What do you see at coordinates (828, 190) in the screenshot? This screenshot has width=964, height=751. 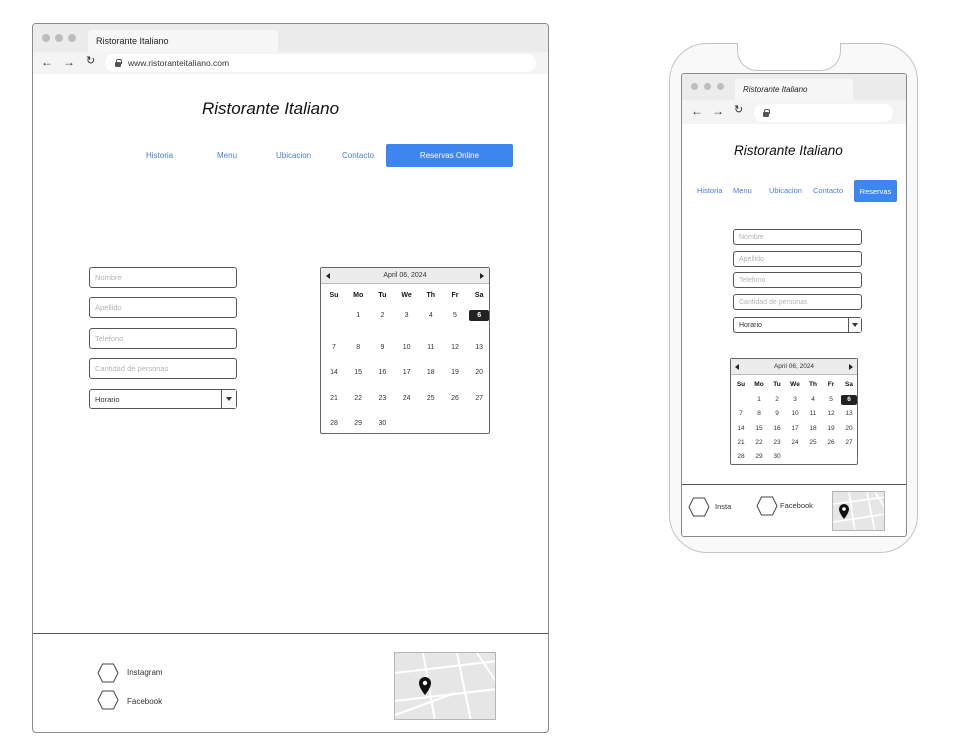 I see `mobile-nav-link-contacto: Contacto` at bounding box center [828, 190].